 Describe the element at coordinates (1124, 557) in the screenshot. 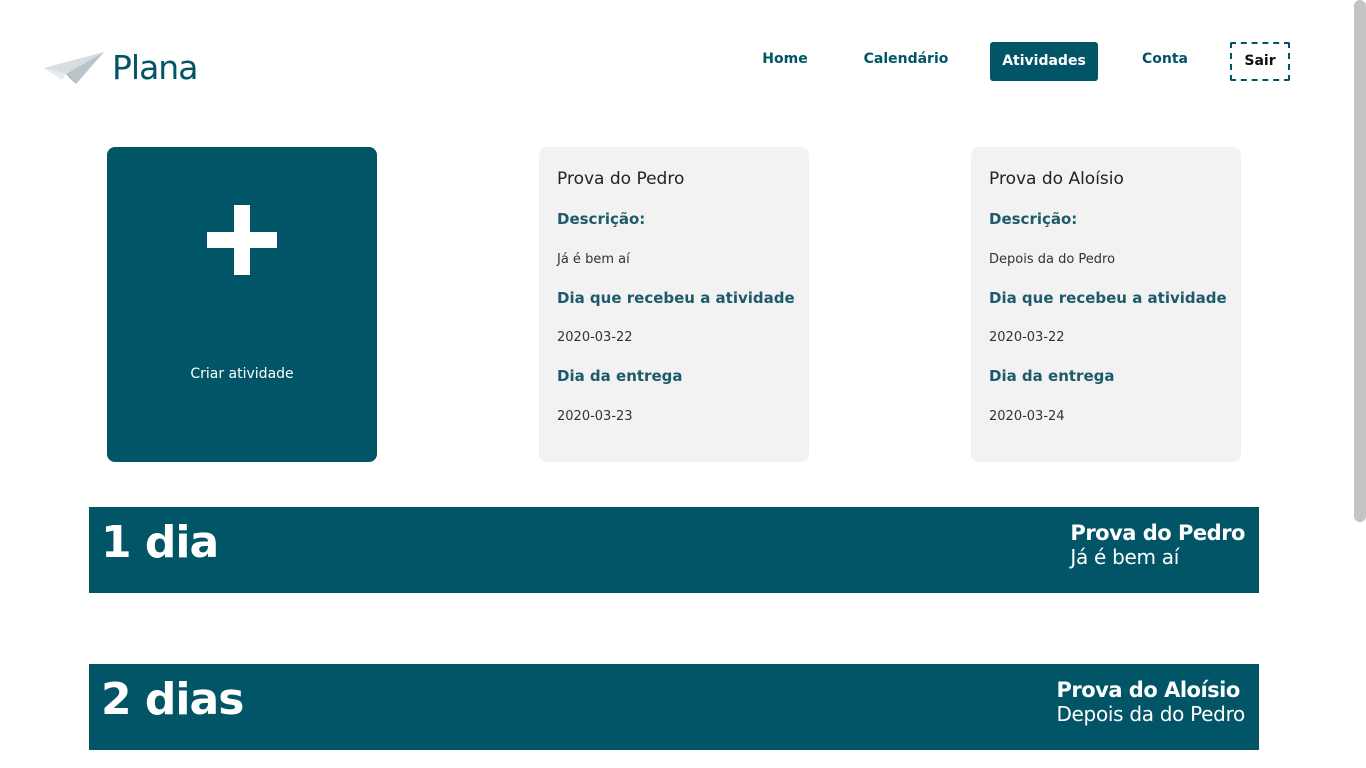

I see `banner-activity-desc: Já é bem aí` at that location.